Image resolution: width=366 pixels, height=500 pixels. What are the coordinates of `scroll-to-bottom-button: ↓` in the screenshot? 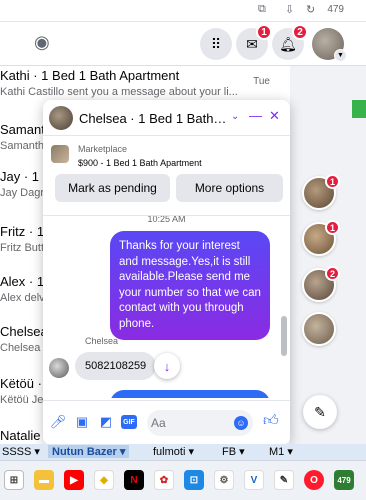 It's located at (167, 366).